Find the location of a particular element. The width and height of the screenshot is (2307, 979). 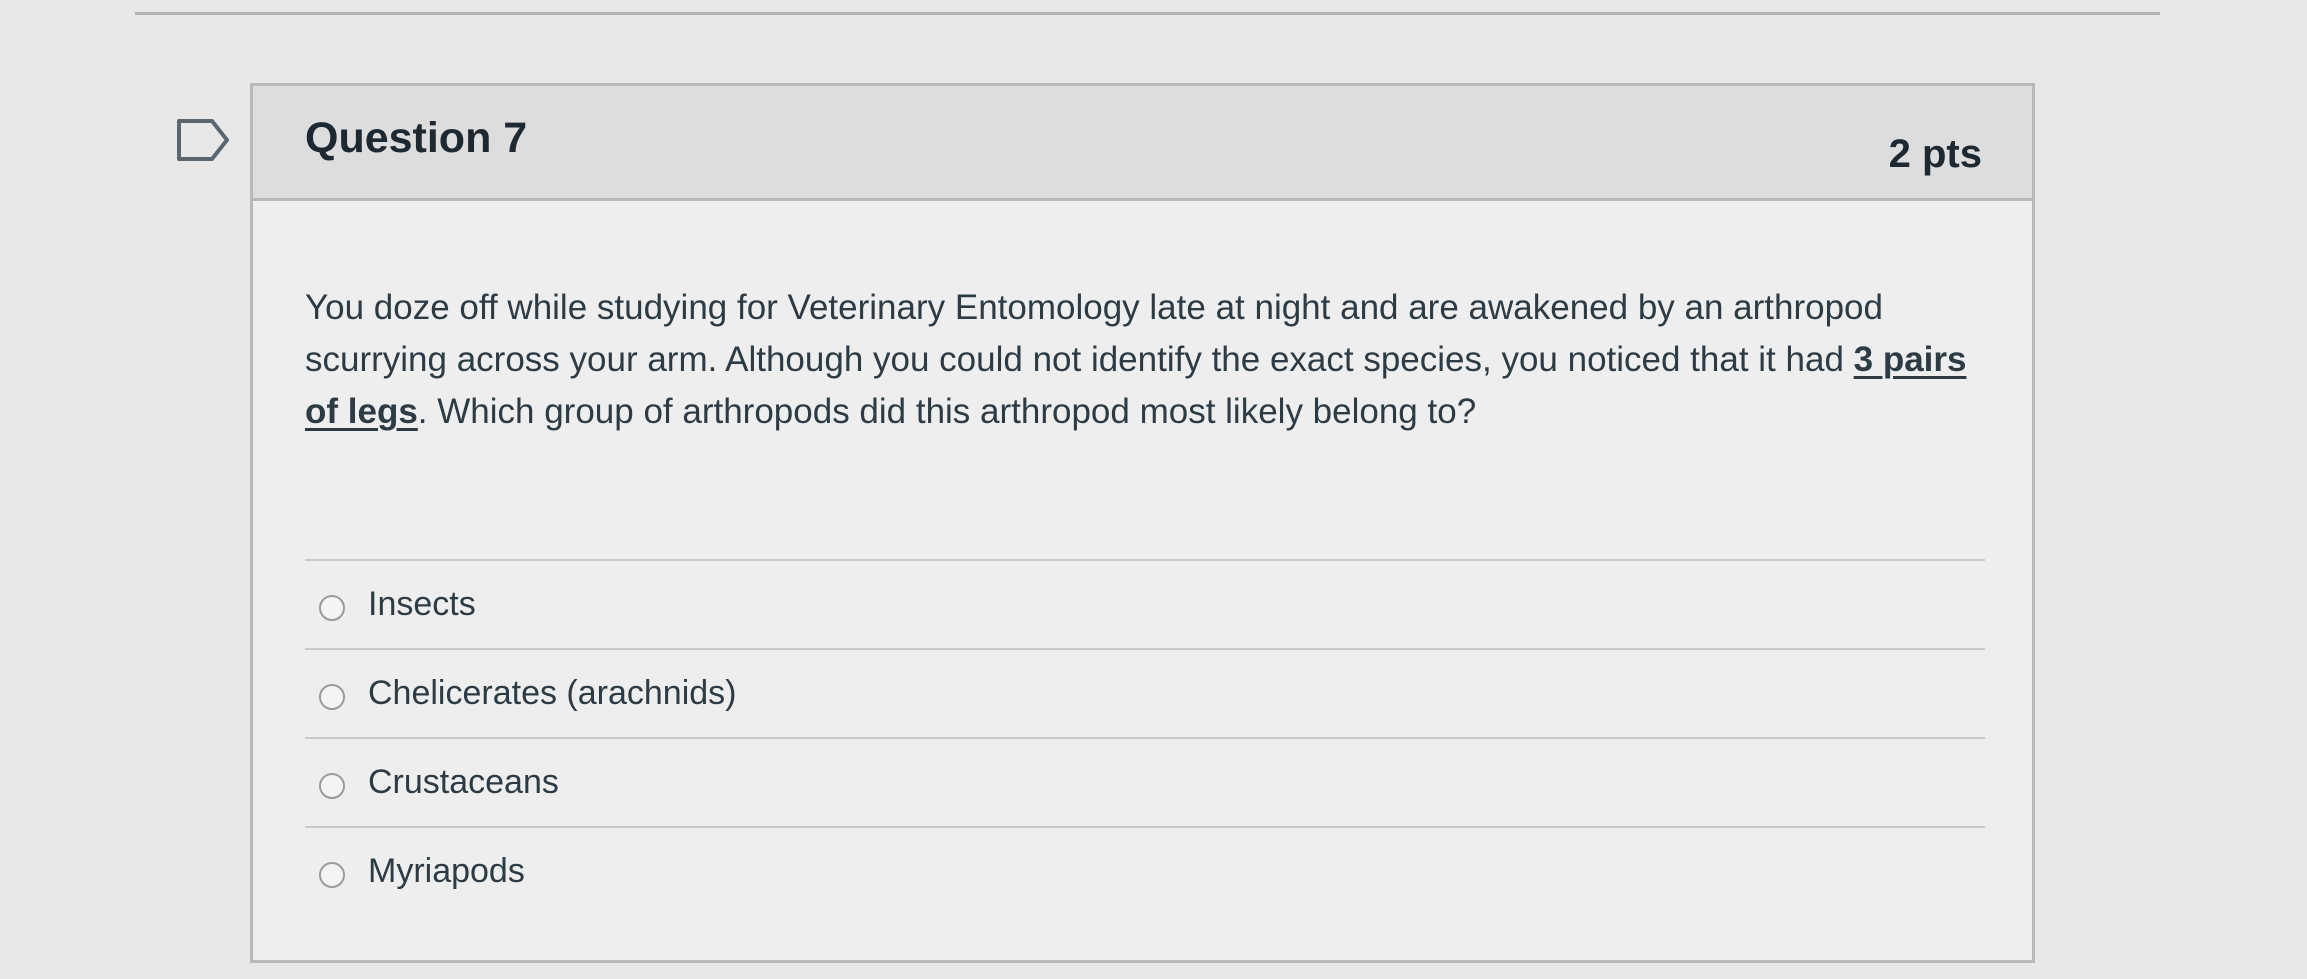

question-header: Question 7 2 pts is located at coordinates (1142, 143).